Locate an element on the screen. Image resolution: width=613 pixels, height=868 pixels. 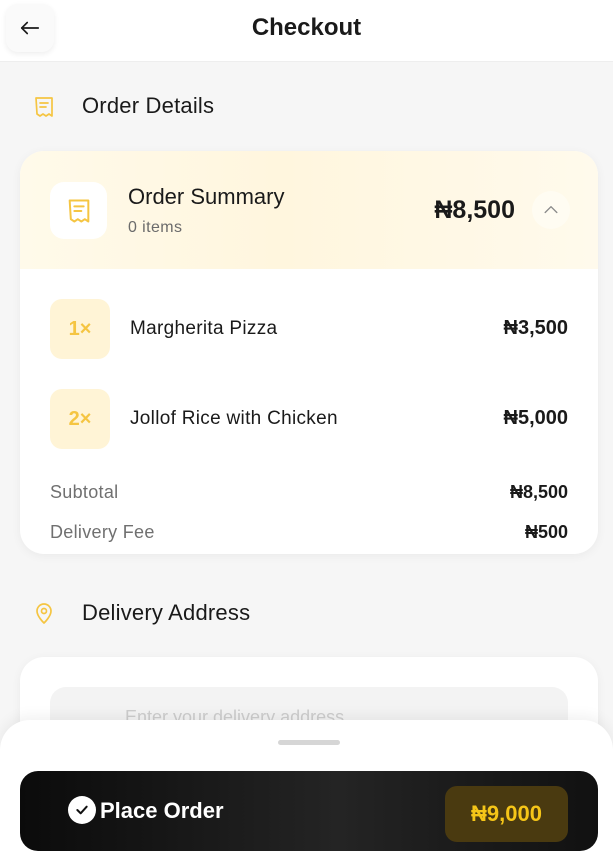
top-bar: Checkout is located at coordinates (306, 31).